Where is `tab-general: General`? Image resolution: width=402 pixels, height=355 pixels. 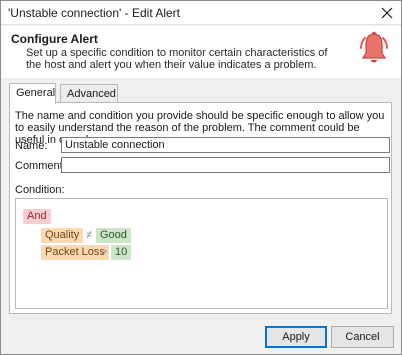 tab-general: General is located at coordinates (32, 93).